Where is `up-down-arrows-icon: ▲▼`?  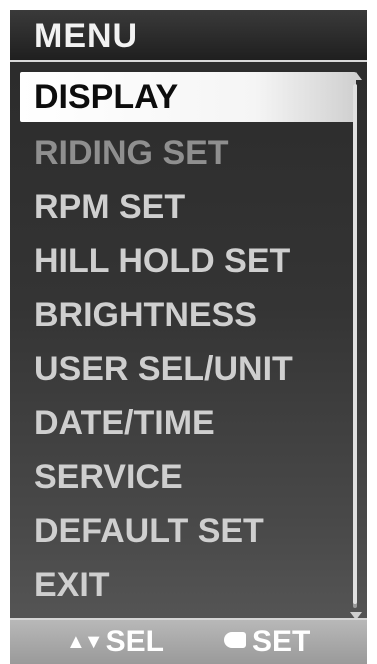 up-down-arrows-icon: ▲▼ is located at coordinates (85, 642).